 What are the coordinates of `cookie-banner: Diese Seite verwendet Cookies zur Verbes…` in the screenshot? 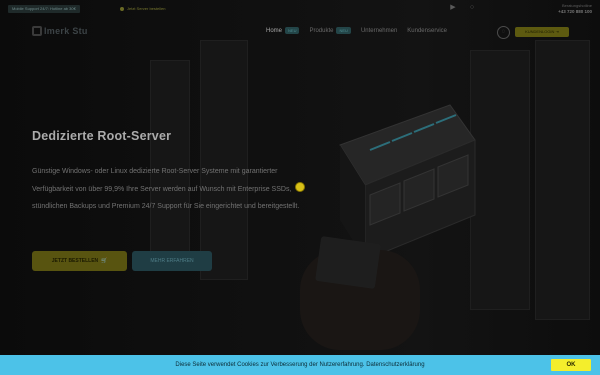 It's located at (300, 365).